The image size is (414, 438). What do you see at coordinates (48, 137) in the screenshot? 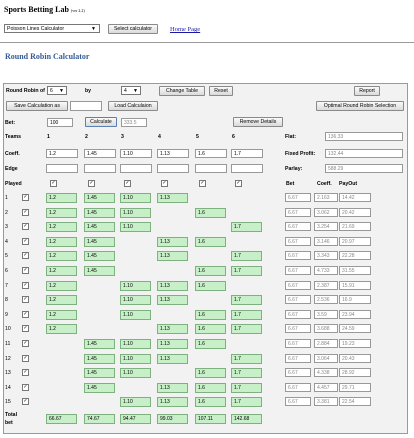
I see `team-number: 1` at bounding box center [48, 137].